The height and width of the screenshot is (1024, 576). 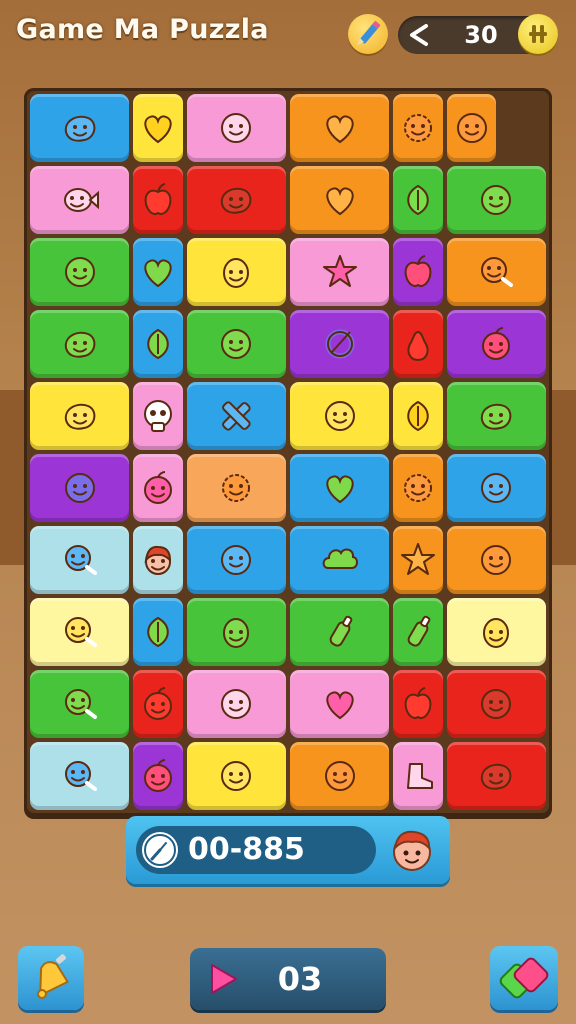 I want to click on gems-button, so click(x=524, y=978).